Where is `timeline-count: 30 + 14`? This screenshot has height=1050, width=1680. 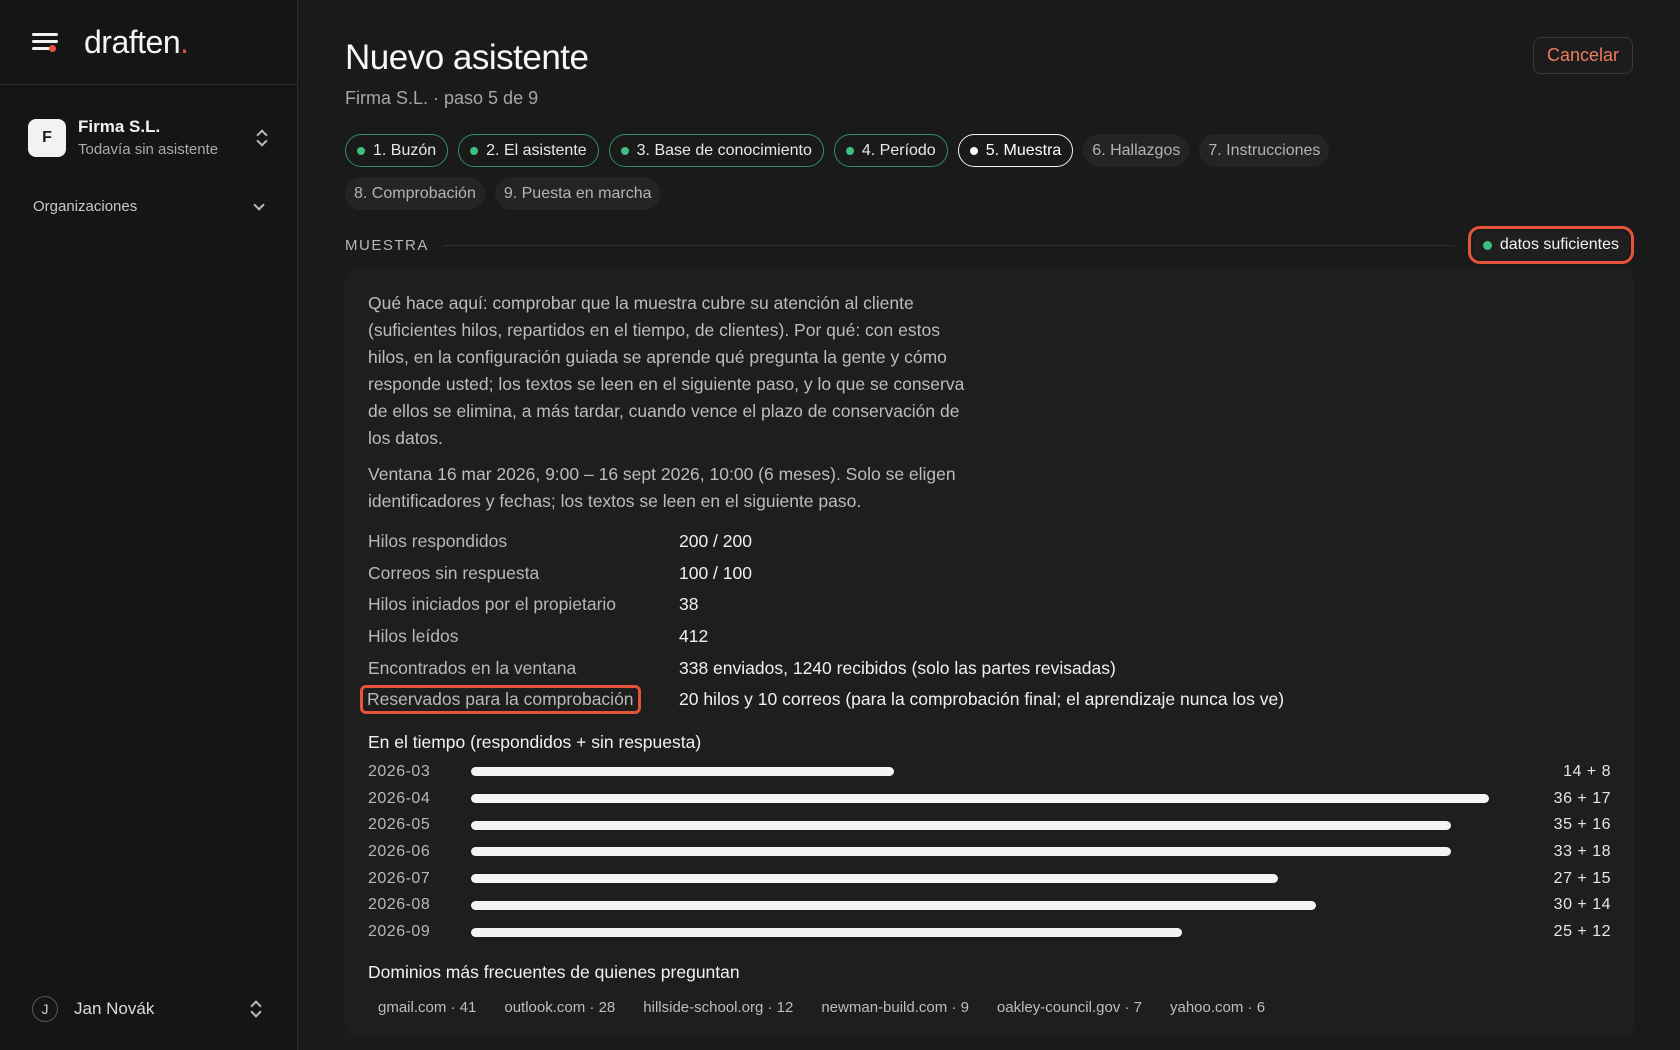 timeline-count: 30 + 14 is located at coordinates (1582, 905).